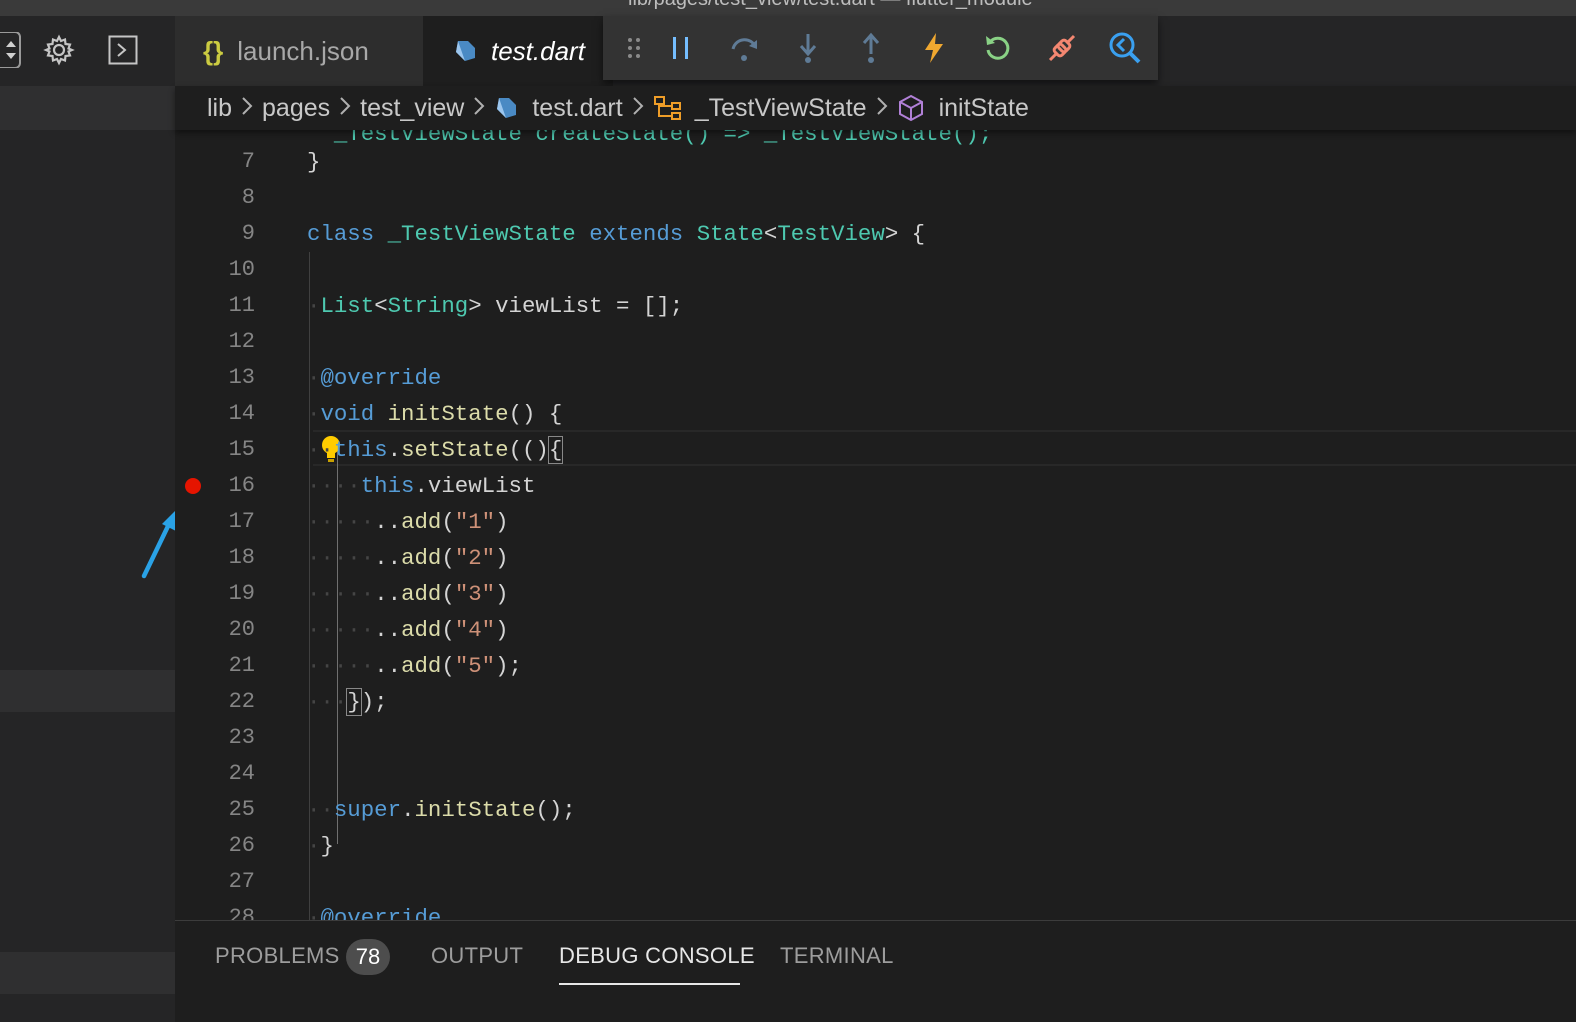 The image size is (1576, 1022). I want to click on breadcrumb-label: pages, so click(296, 107).